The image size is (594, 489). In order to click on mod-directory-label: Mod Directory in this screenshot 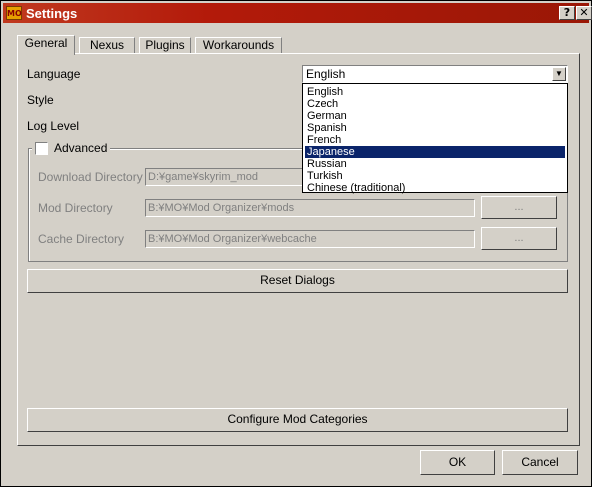, I will do `click(75, 208)`.